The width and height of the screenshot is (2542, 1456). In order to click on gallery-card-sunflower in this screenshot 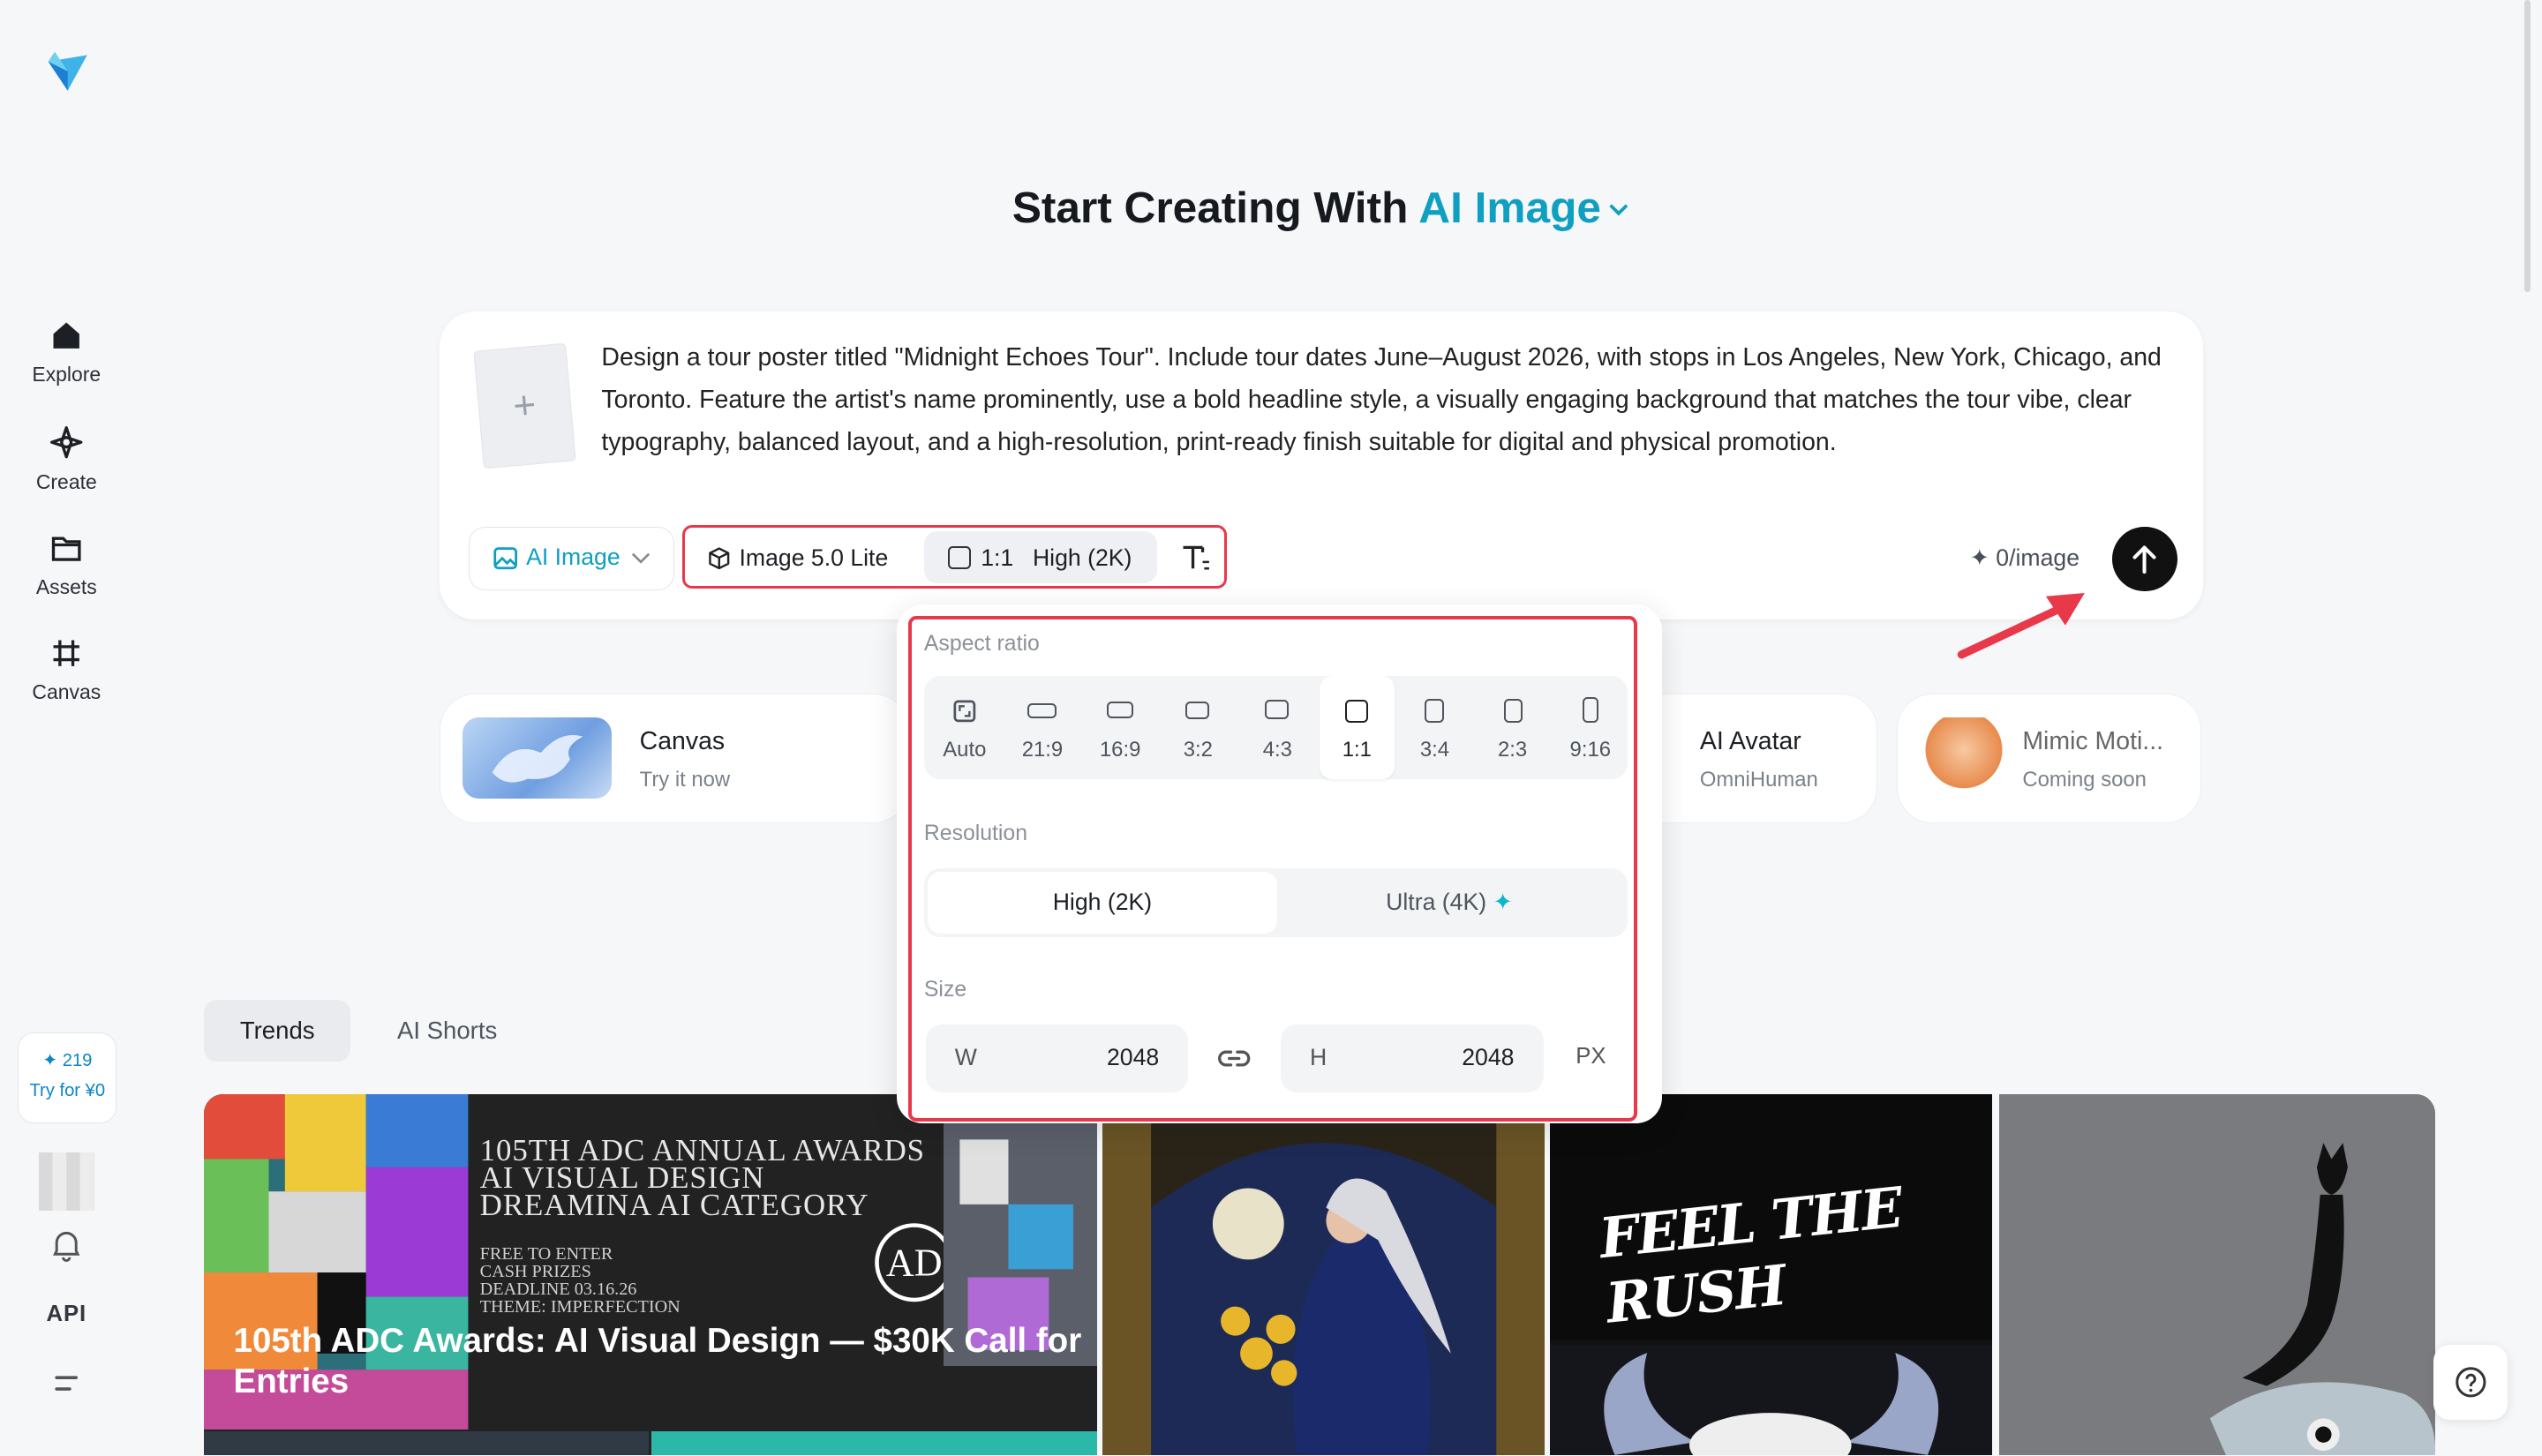, I will do `click(1324, 1274)`.